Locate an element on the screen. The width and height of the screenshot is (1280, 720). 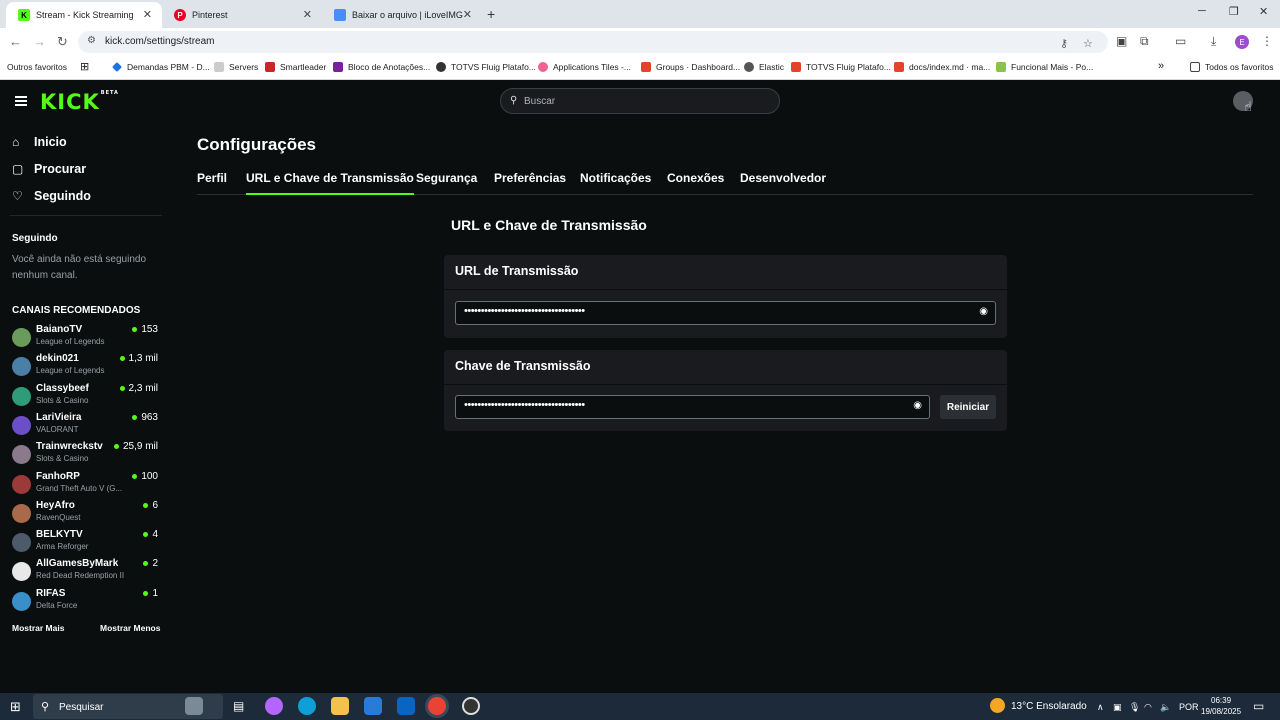
menu-dots-icon: ⋮ is located at coordinates (1267, 41).